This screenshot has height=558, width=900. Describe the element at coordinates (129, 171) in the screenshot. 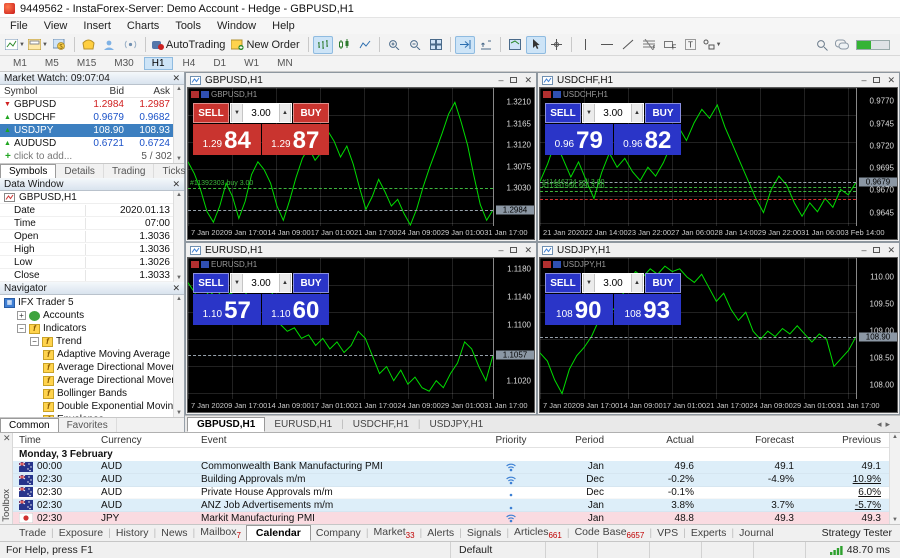

I see `market-watch-tab-trading: Trading` at that location.